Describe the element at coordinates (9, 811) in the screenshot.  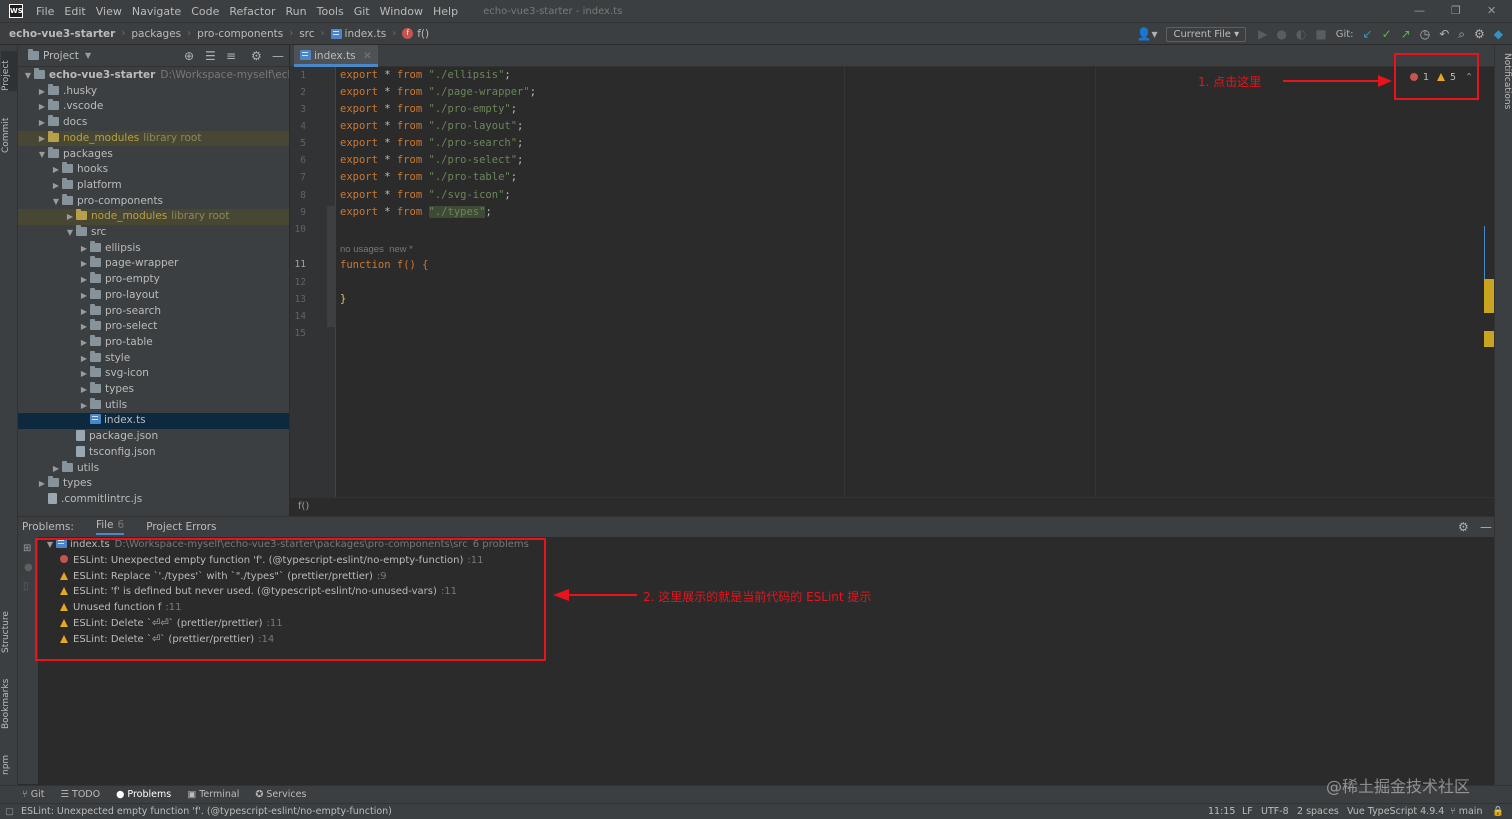
I see `status-toggle-icon: ▢` at that location.